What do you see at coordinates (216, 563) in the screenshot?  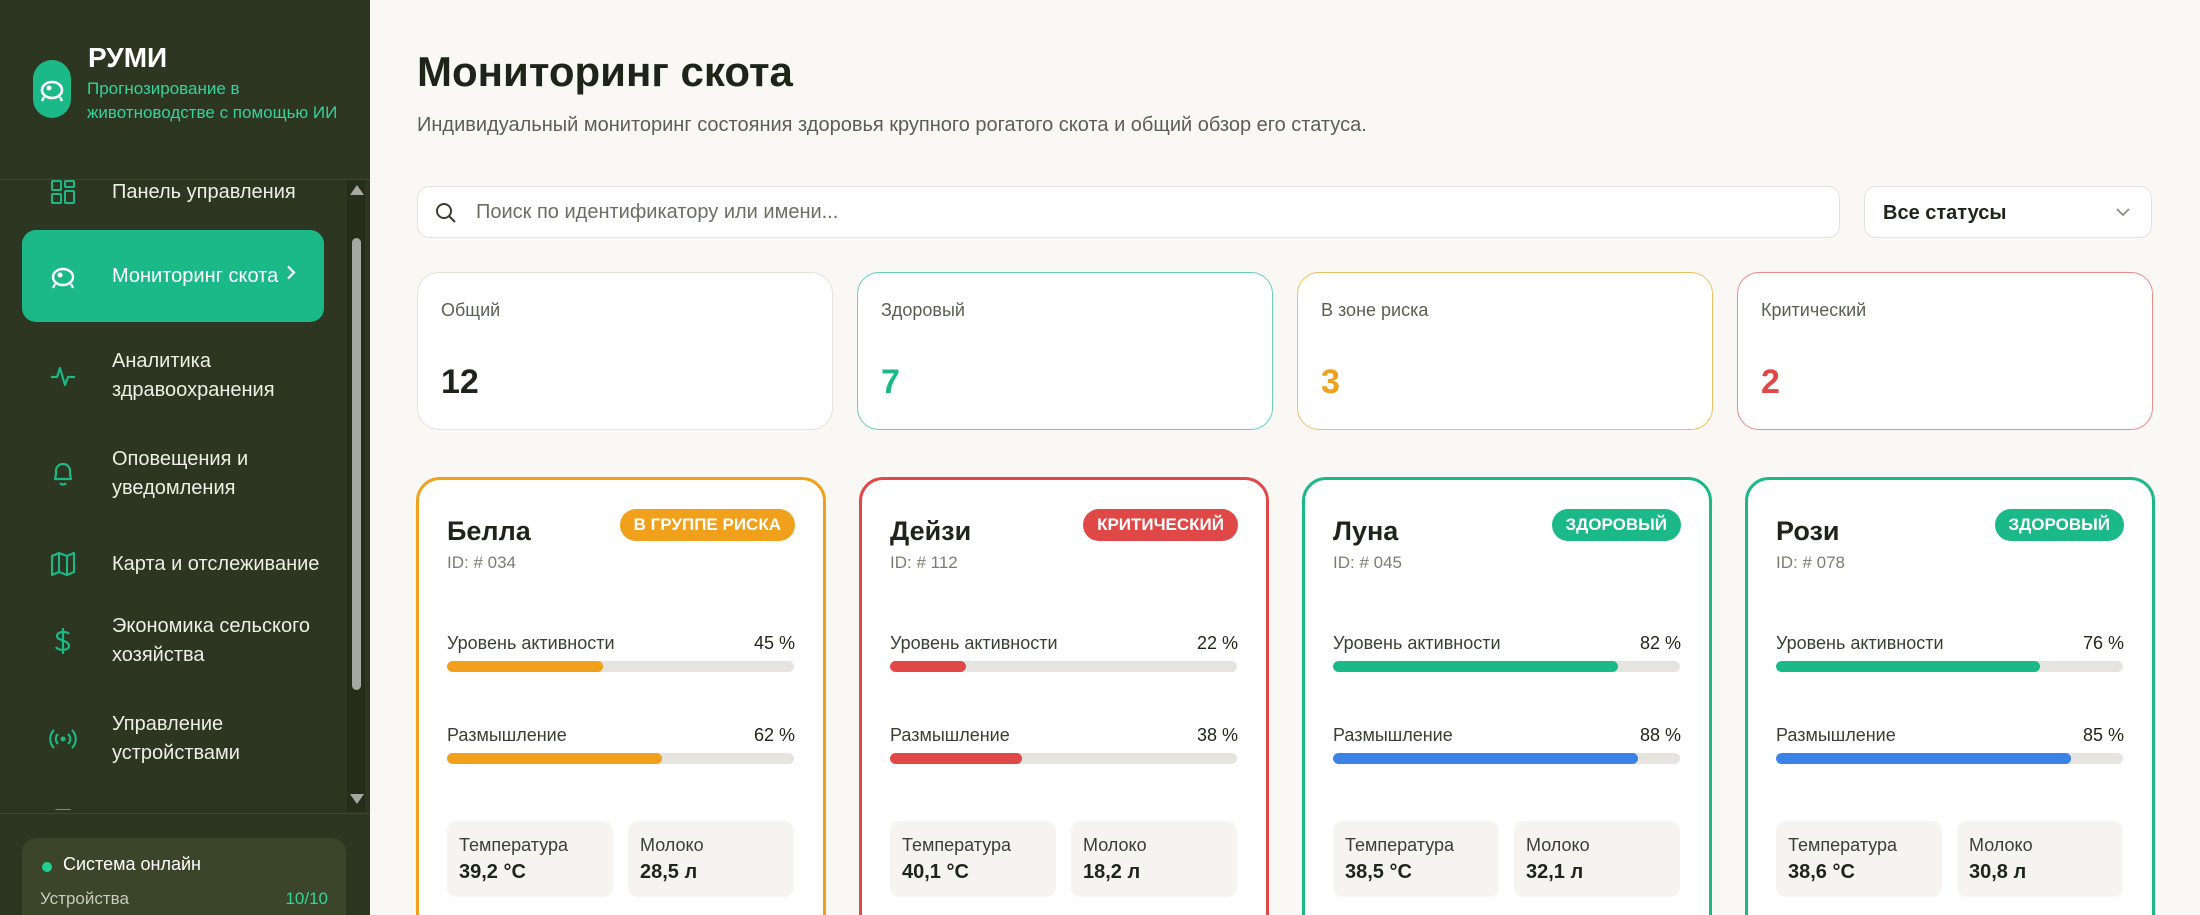 I see `sidebar-item-label: Карта и отслеживание` at bounding box center [216, 563].